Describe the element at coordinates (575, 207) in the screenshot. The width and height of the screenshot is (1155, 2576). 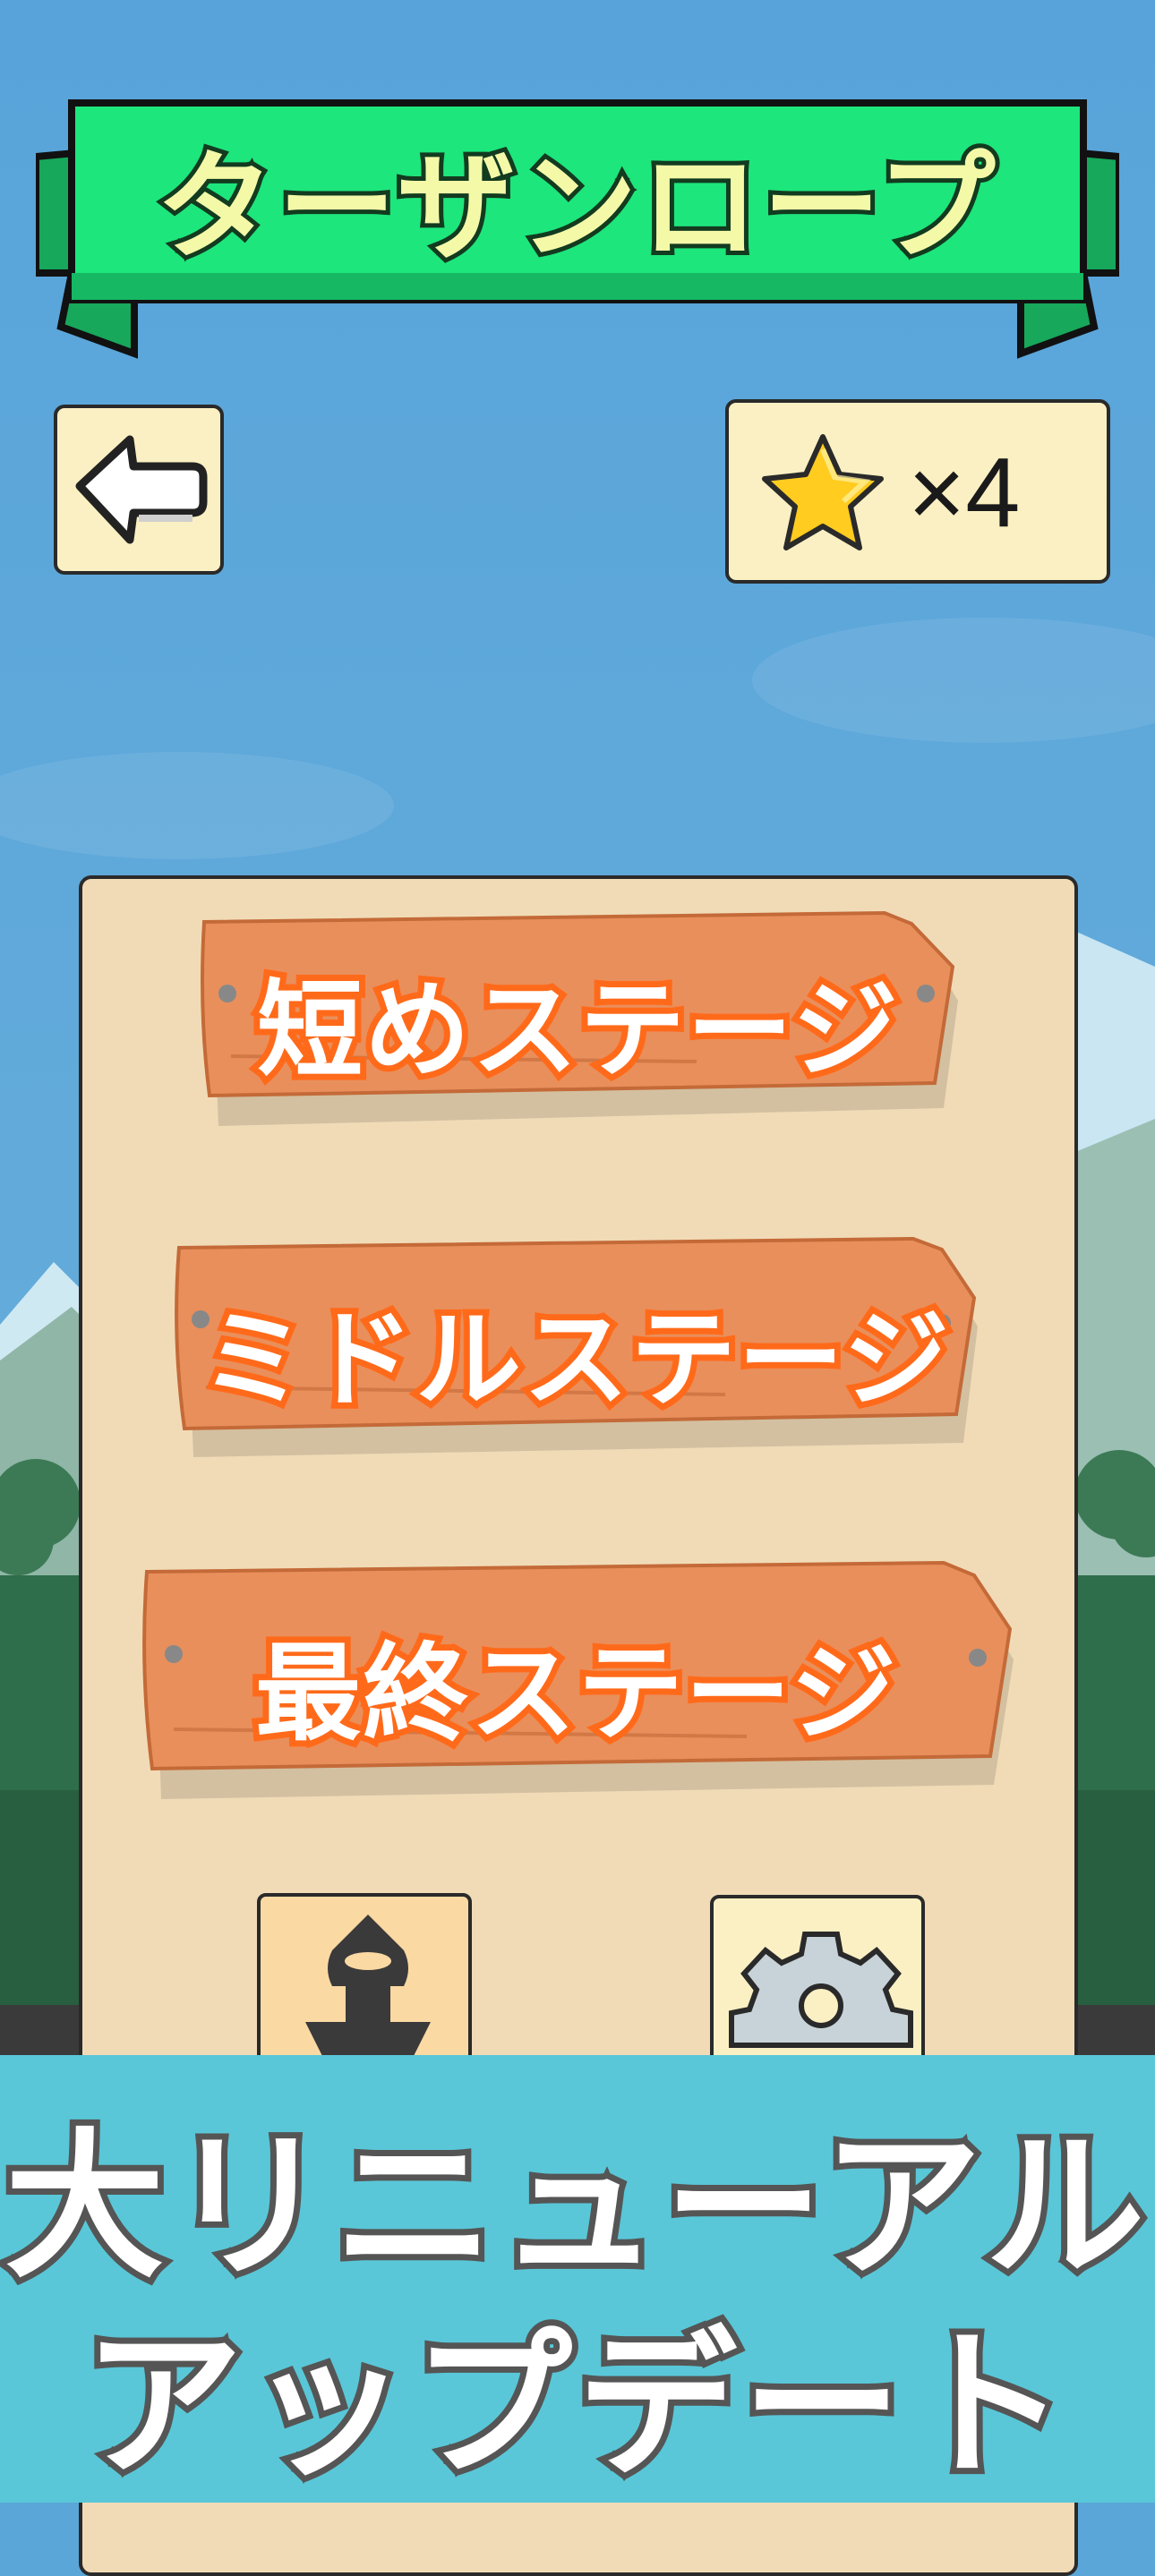
I see `game-title: ターザンロープ` at that location.